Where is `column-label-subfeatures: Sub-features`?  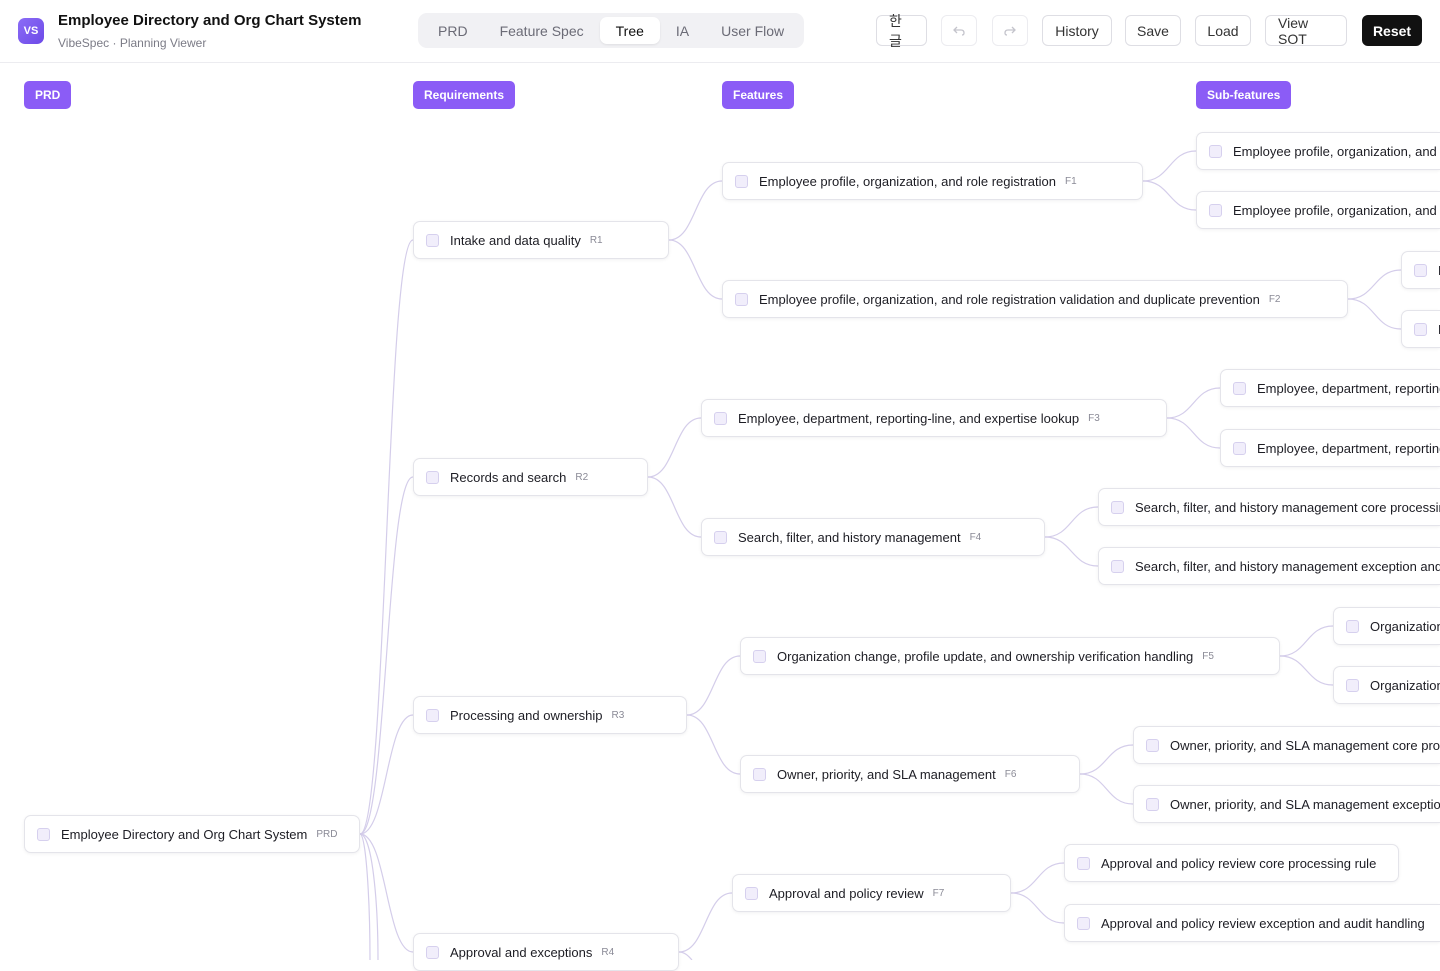 column-label-subfeatures: Sub-features is located at coordinates (1244, 95).